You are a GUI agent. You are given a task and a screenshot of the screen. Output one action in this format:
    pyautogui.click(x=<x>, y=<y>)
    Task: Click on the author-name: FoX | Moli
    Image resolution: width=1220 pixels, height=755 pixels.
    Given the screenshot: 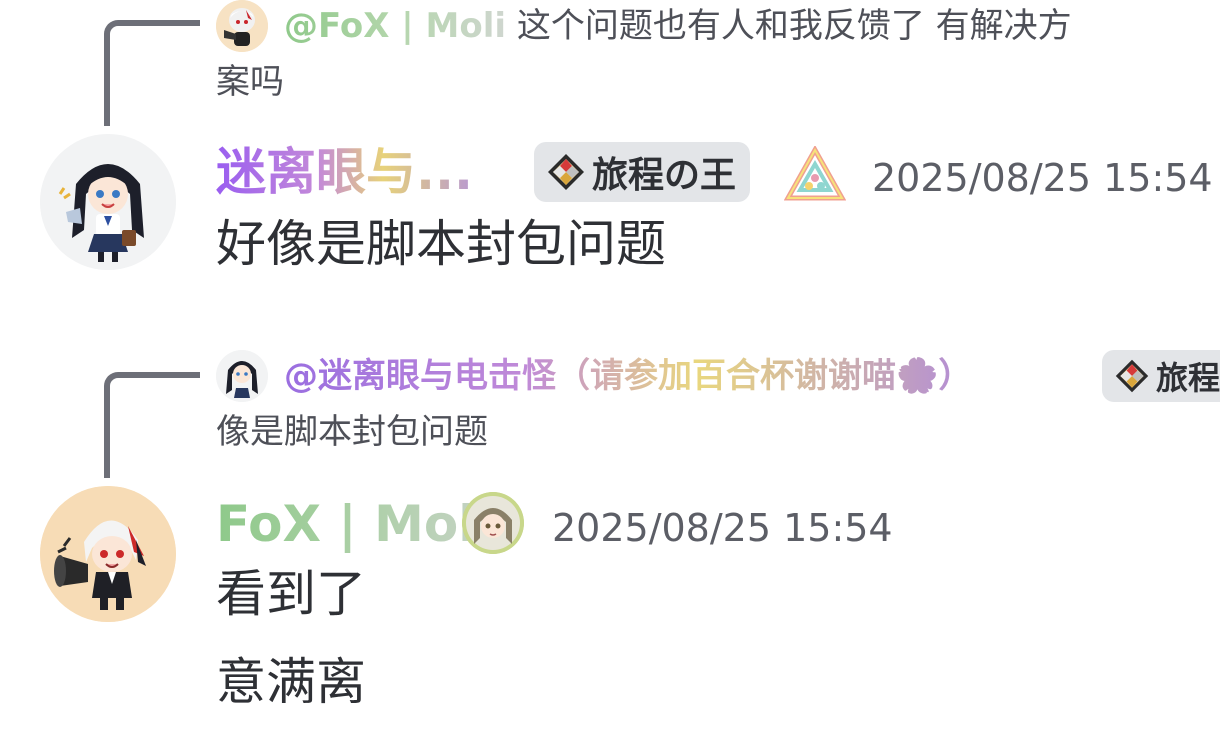 What is the action you would take?
    pyautogui.click(x=354, y=524)
    